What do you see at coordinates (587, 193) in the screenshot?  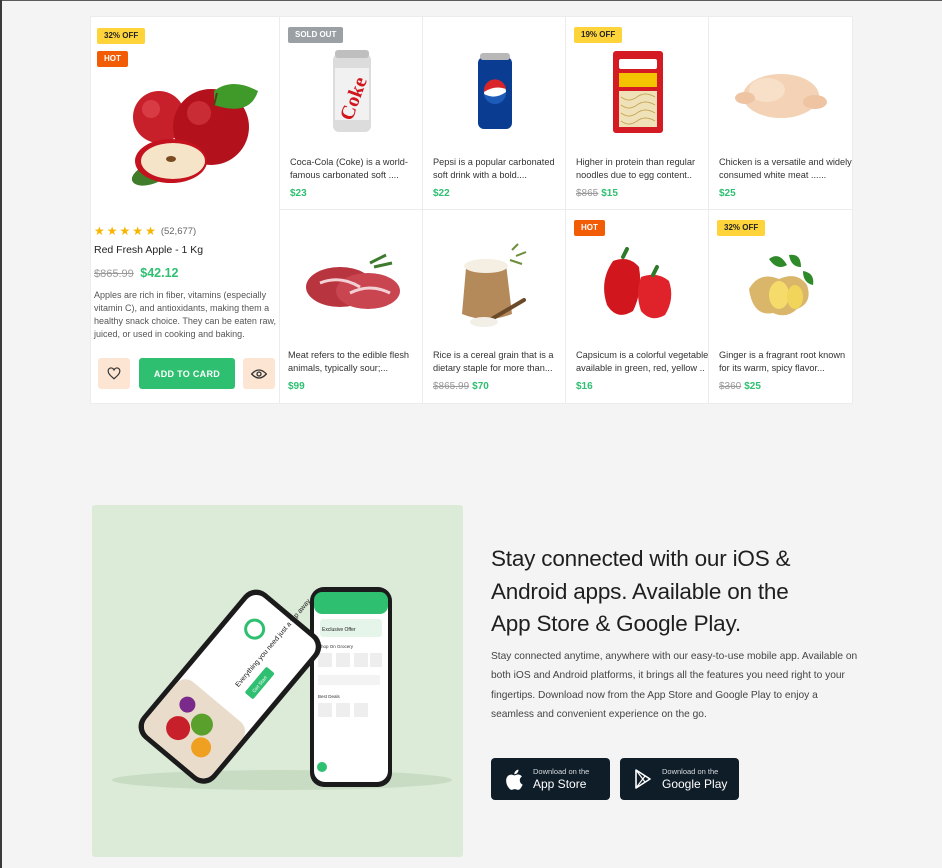 I see `old-price: $865` at bounding box center [587, 193].